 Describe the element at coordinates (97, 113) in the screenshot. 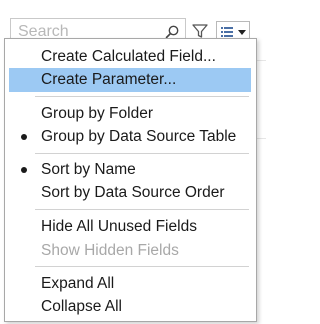

I see `menu-item-label: Group by Folder` at that location.